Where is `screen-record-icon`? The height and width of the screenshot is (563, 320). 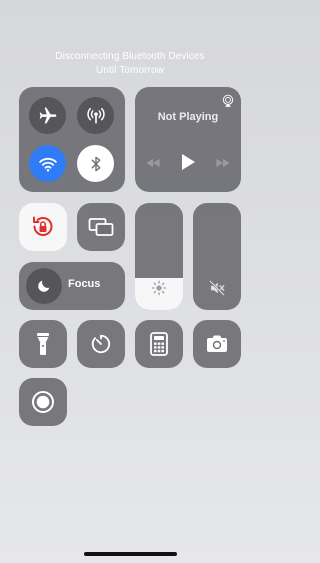 screen-record-icon is located at coordinates (43, 402).